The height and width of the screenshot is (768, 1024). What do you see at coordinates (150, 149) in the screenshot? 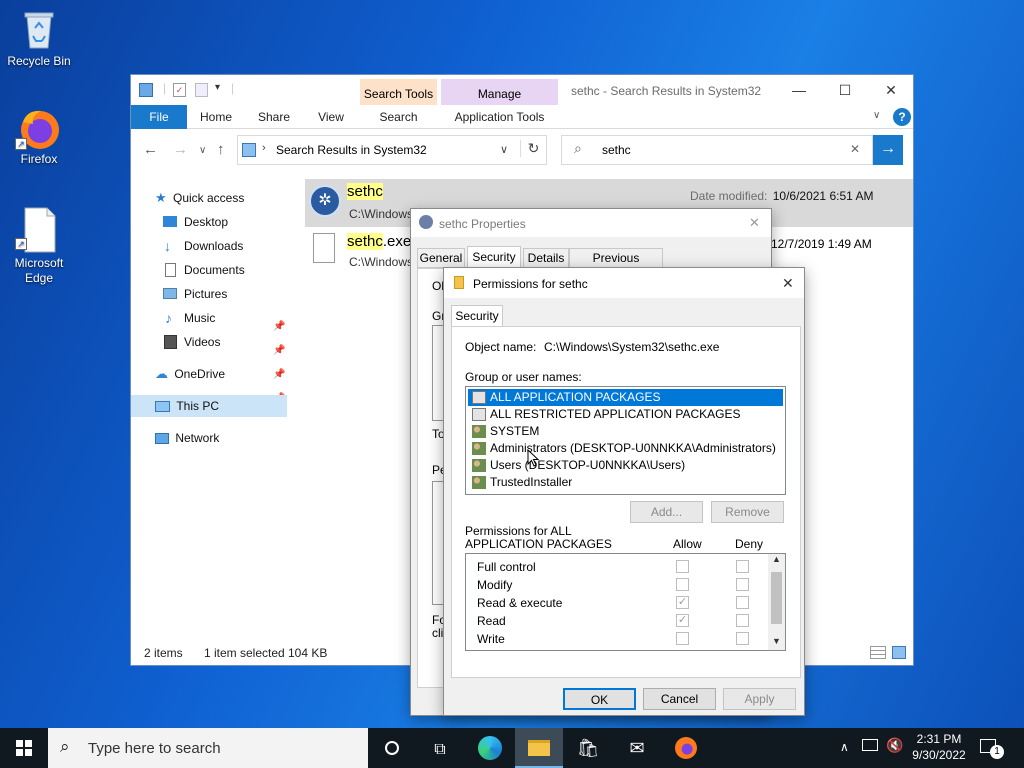
I see `back-arrow-icon: ←` at bounding box center [150, 149].